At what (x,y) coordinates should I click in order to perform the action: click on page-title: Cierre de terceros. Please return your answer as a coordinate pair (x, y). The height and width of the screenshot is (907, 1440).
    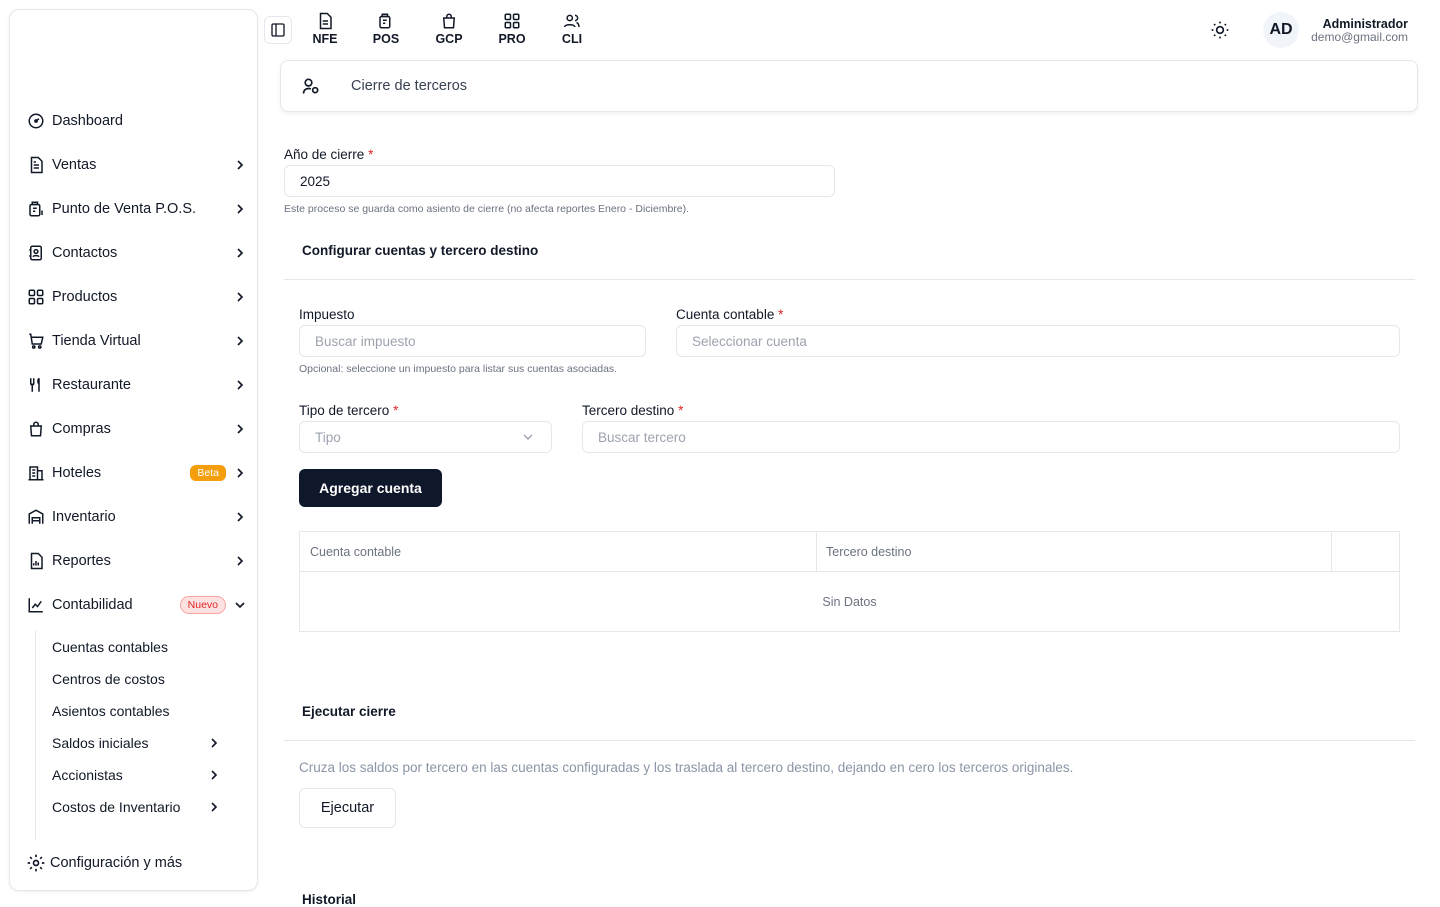
    Looking at the image, I should click on (409, 86).